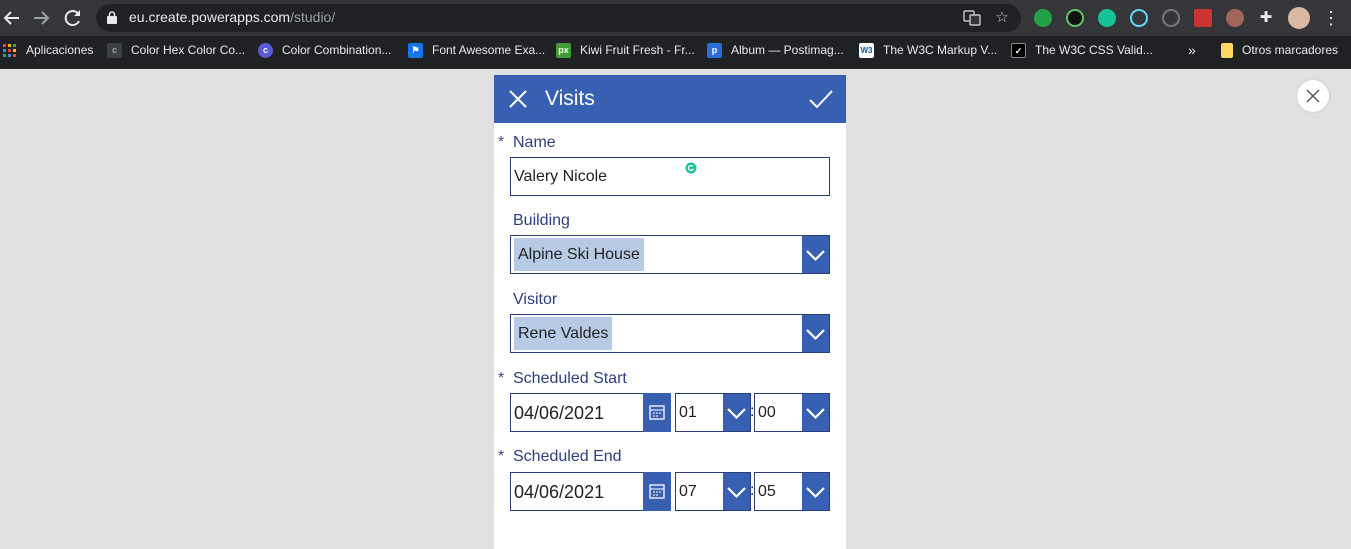  Describe the element at coordinates (1171, 18) in the screenshot. I see `extension-sync-icon` at that location.